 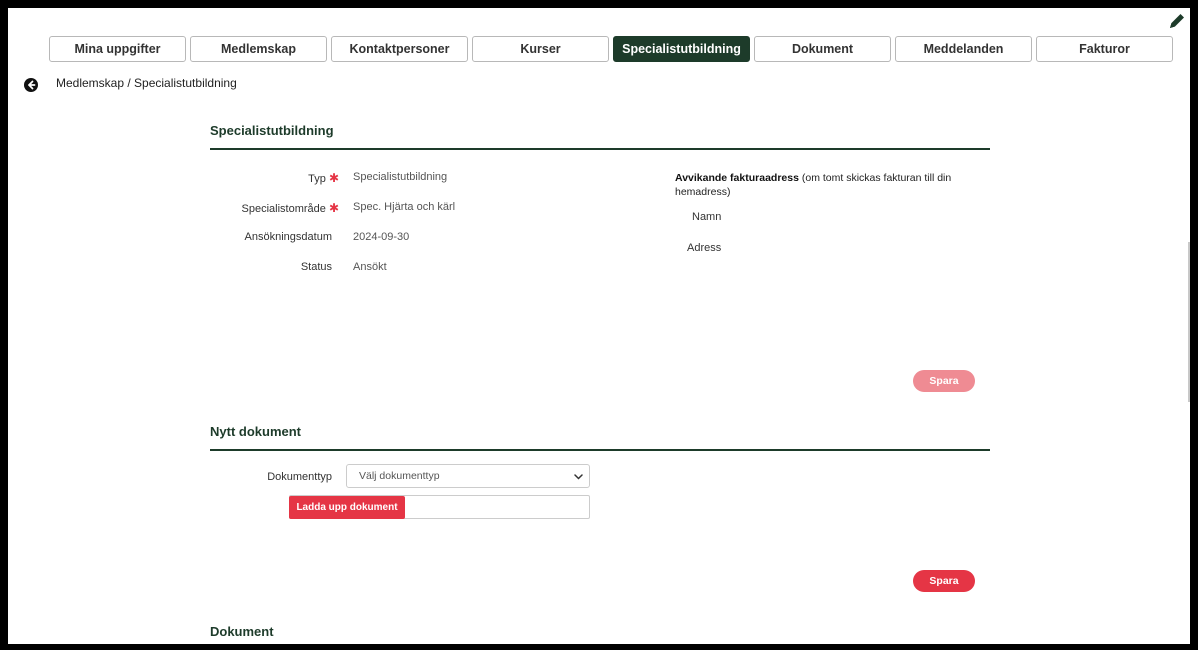 What do you see at coordinates (822, 49) in the screenshot?
I see `tab-dokument: Dokument` at bounding box center [822, 49].